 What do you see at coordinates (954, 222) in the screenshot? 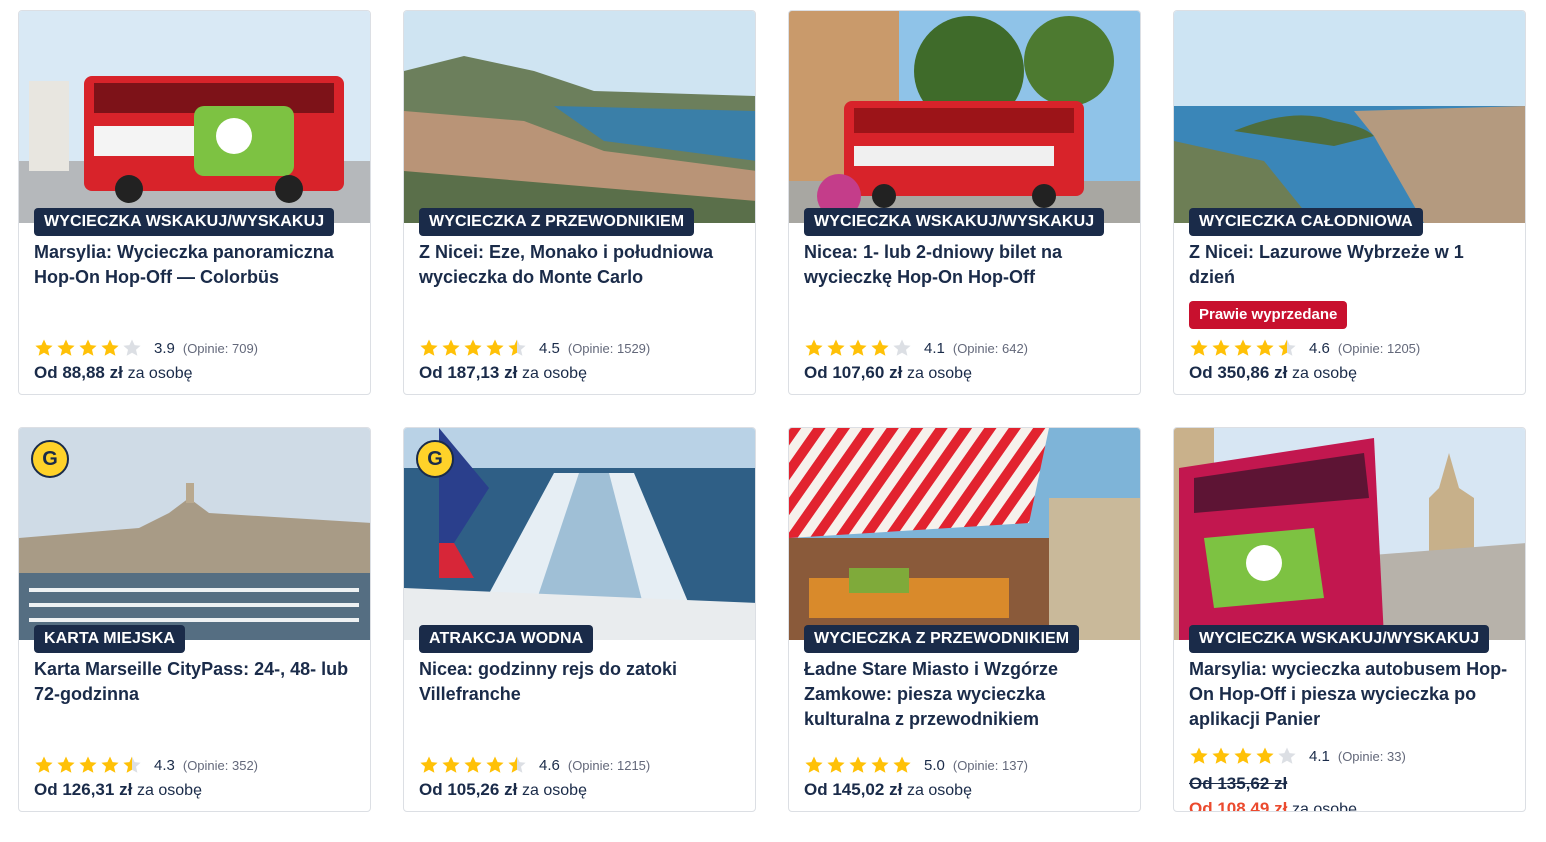
I see `activity-category-tag: WYCIECZKA WSKAKUJ/WYSKAKUJ` at bounding box center [954, 222].